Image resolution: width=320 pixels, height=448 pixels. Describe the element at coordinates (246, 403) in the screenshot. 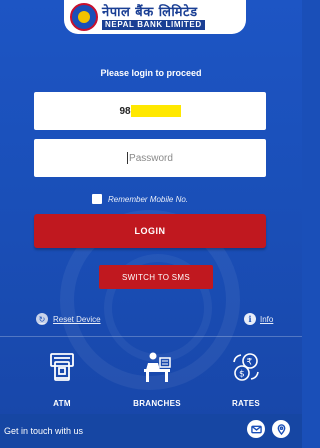

I see `rates-label: RATES` at that location.